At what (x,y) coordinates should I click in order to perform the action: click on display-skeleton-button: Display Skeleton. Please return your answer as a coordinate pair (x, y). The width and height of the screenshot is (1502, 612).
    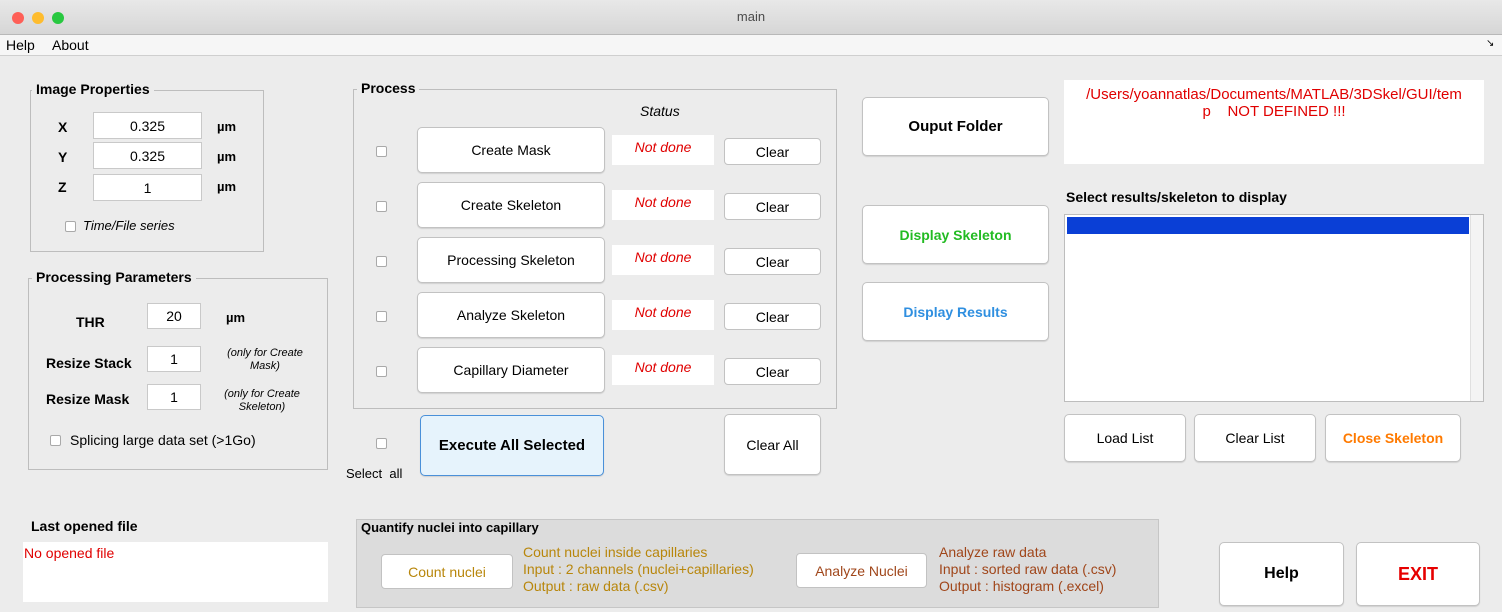
    Looking at the image, I should click on (955, 234).